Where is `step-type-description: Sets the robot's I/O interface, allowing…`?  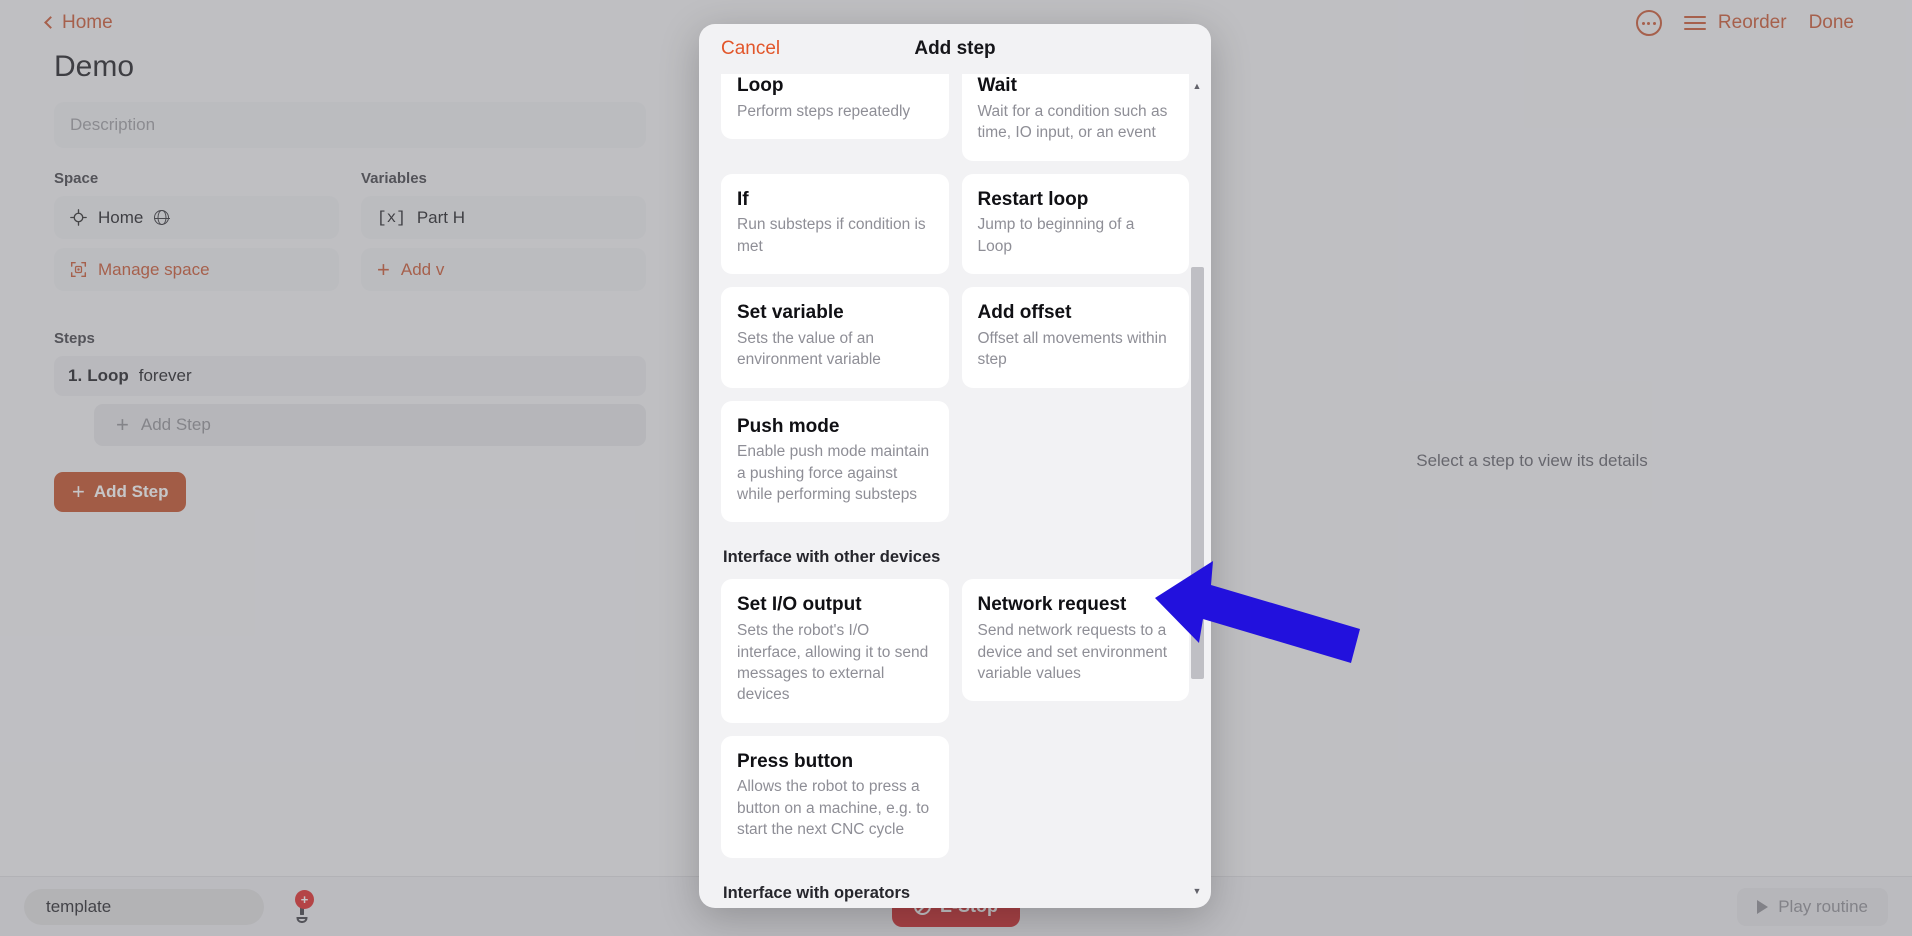
step-type-description: Sets the robot's I/O interface, allowing… is located at coordinates (833, 663).